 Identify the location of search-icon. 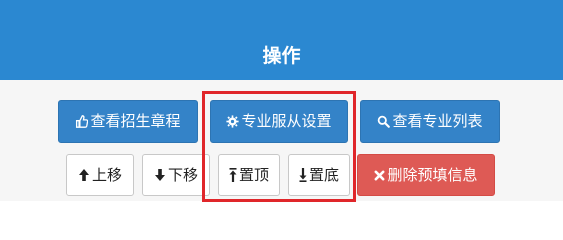
(384, 121).